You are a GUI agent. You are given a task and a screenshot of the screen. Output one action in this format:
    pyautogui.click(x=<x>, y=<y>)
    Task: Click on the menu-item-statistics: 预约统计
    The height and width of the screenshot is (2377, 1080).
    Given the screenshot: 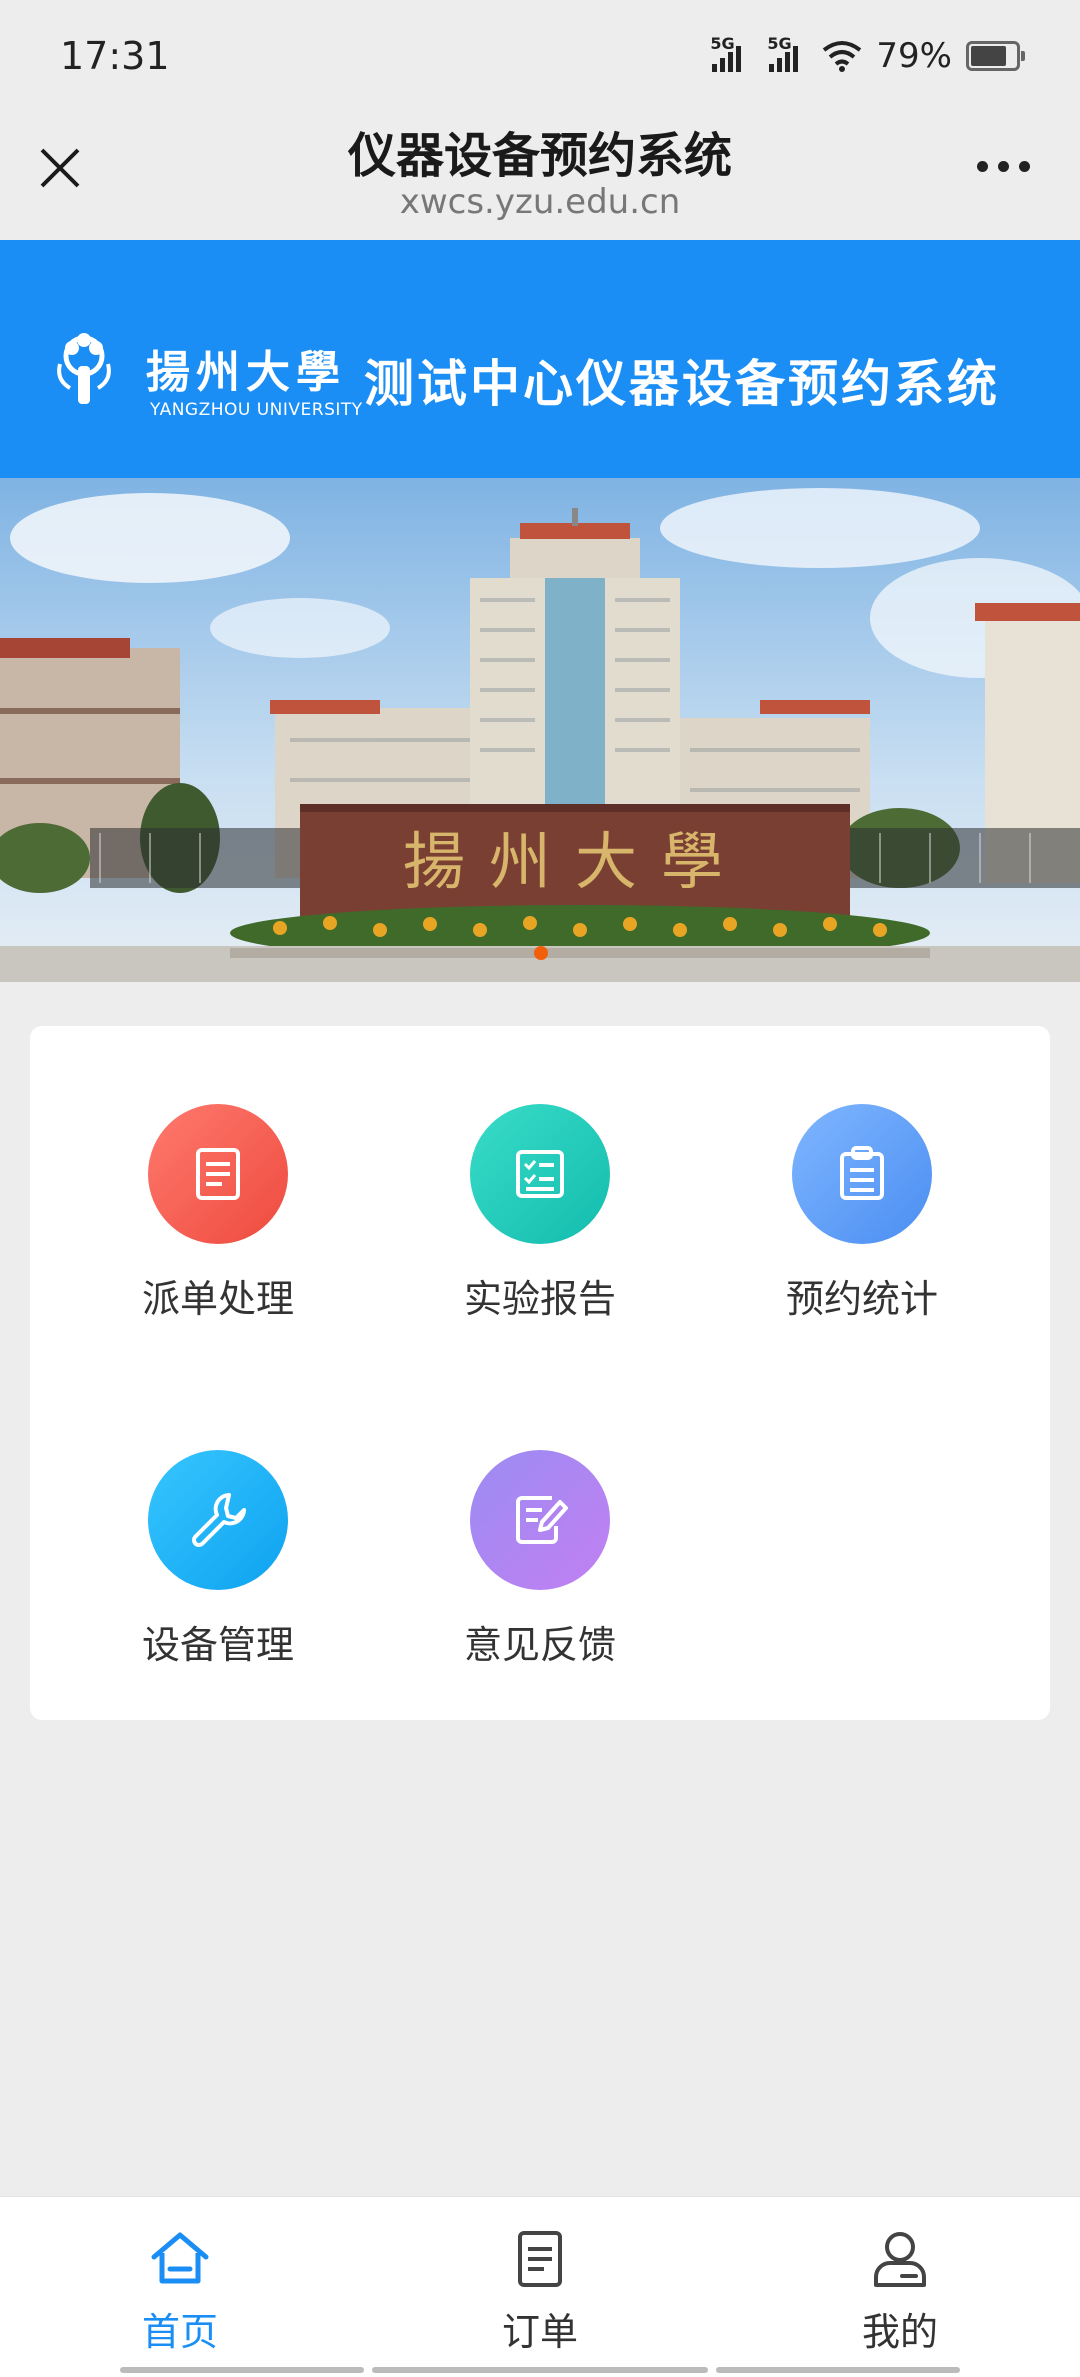 What is the action you would take?
    pyautogui.click(x=862, y=1234)
    